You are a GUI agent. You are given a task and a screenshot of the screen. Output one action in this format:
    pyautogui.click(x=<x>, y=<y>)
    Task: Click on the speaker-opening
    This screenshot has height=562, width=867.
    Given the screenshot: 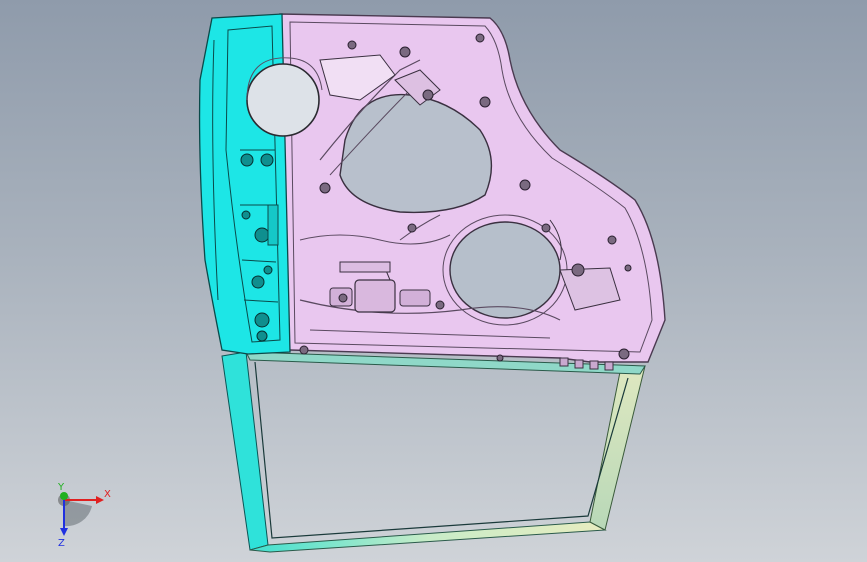 What is the action you would take?
    pyautogui.click(x=505, y=270)
    